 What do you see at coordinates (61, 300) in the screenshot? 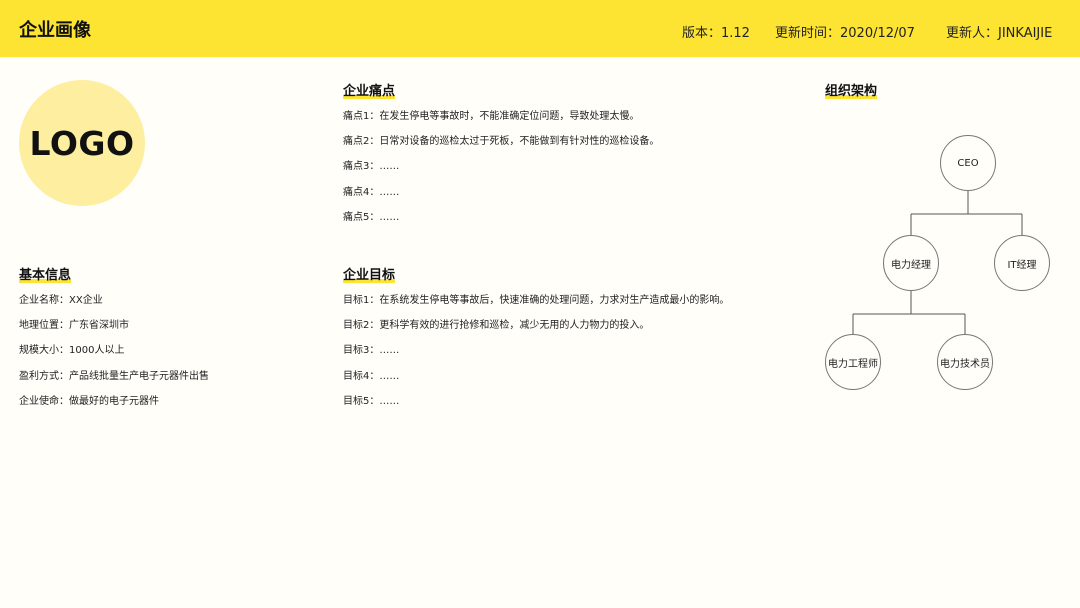
I see `list-item: 企业名称：XX企业` at bounding box center [61, 300].